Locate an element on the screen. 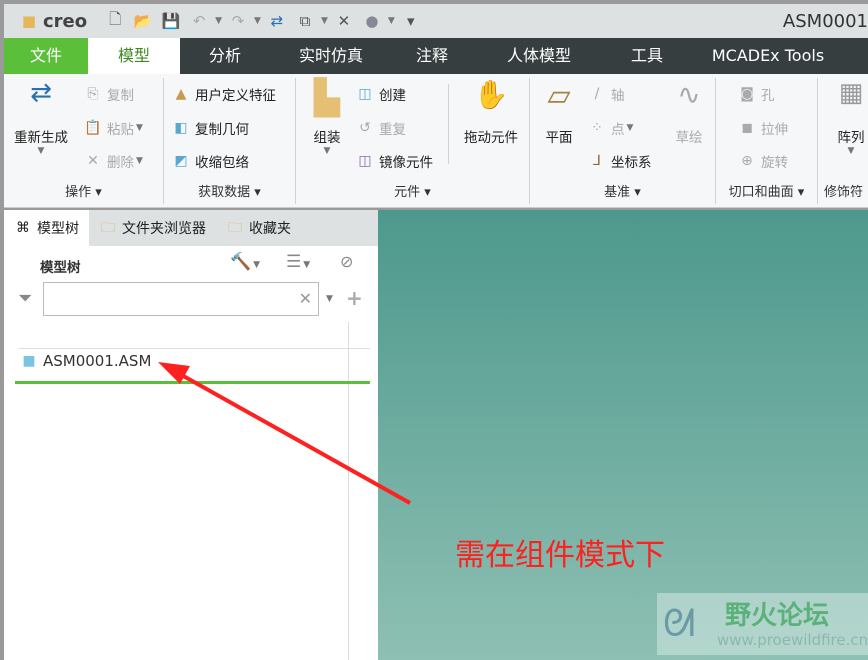 This screenshot has height=660, width=868. butterfly-icon: ᘛ is located at coordinates (679, 623).